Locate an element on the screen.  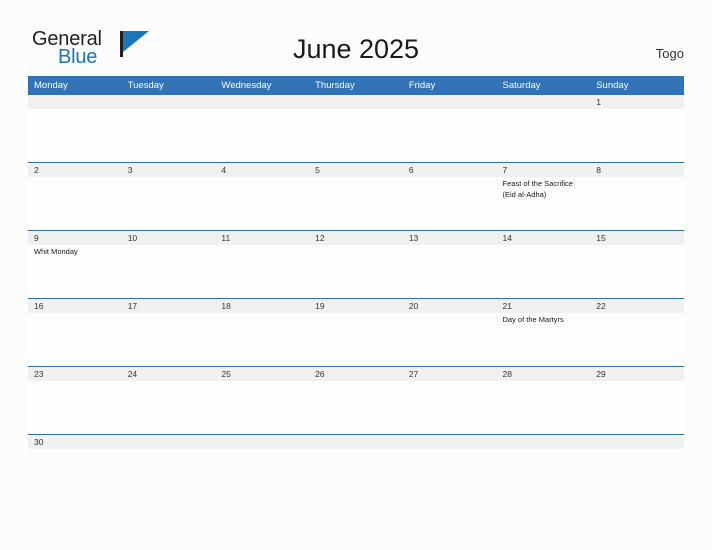
week-date-band: 16 17 18 19 20 21 22 is located at coordinates (356, 306).